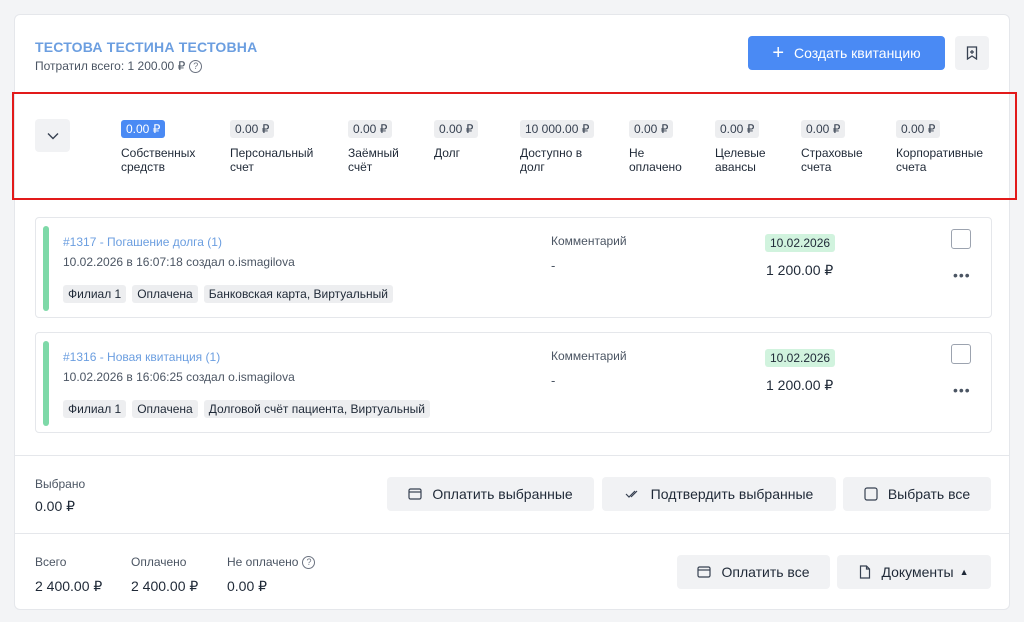 This screenshot has height=622, width=1024. Describe the element at coordinates (271, 575) in the screenshot. I see `unpaid-block: Не оплачено ? 0.00 ₽` at that location.